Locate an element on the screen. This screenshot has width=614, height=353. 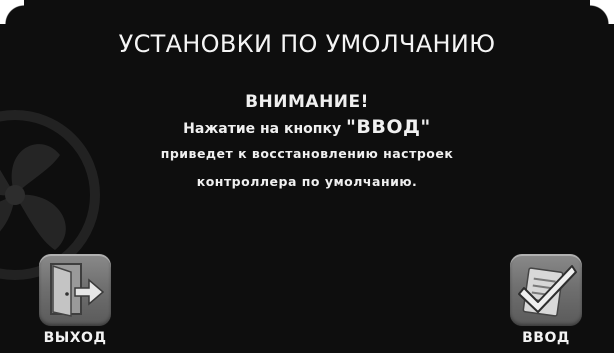
exit-button-tile is located at coordinates (75, 290).